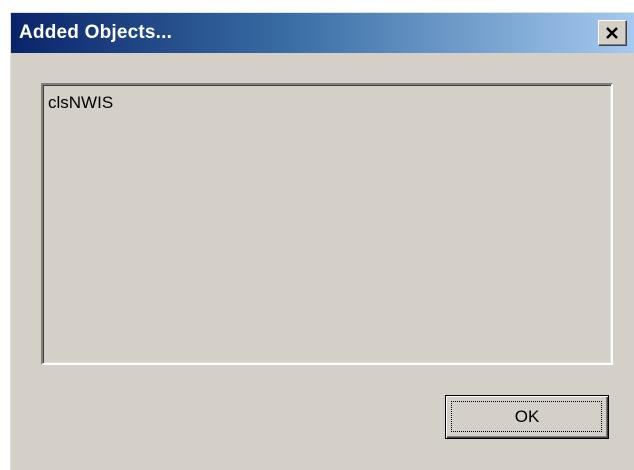 The height and width of the screenshot is (470, 634). I want to click on ok-button-label: OK, so click(527, 416).